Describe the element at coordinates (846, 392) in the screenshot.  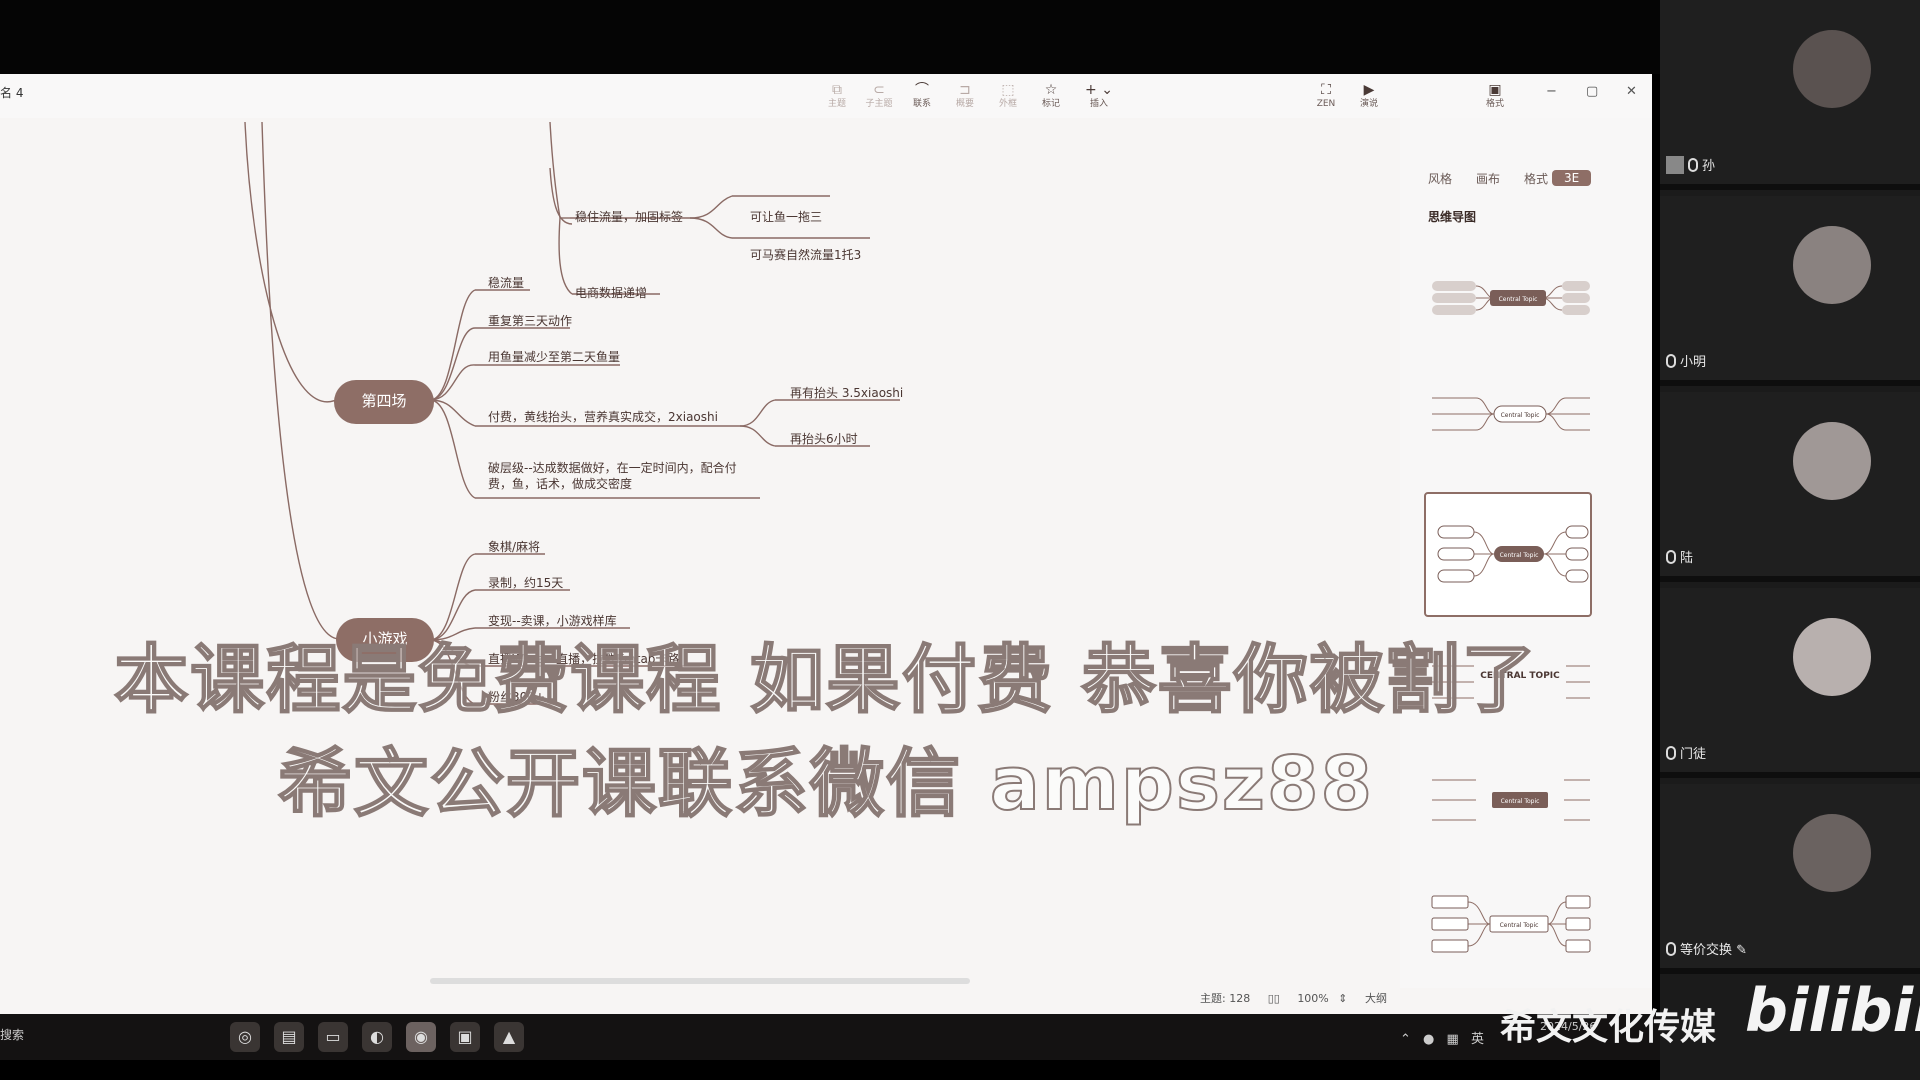
I see `node-paid-child-1: 再有抬头 3.5xiaoshi` at that location.